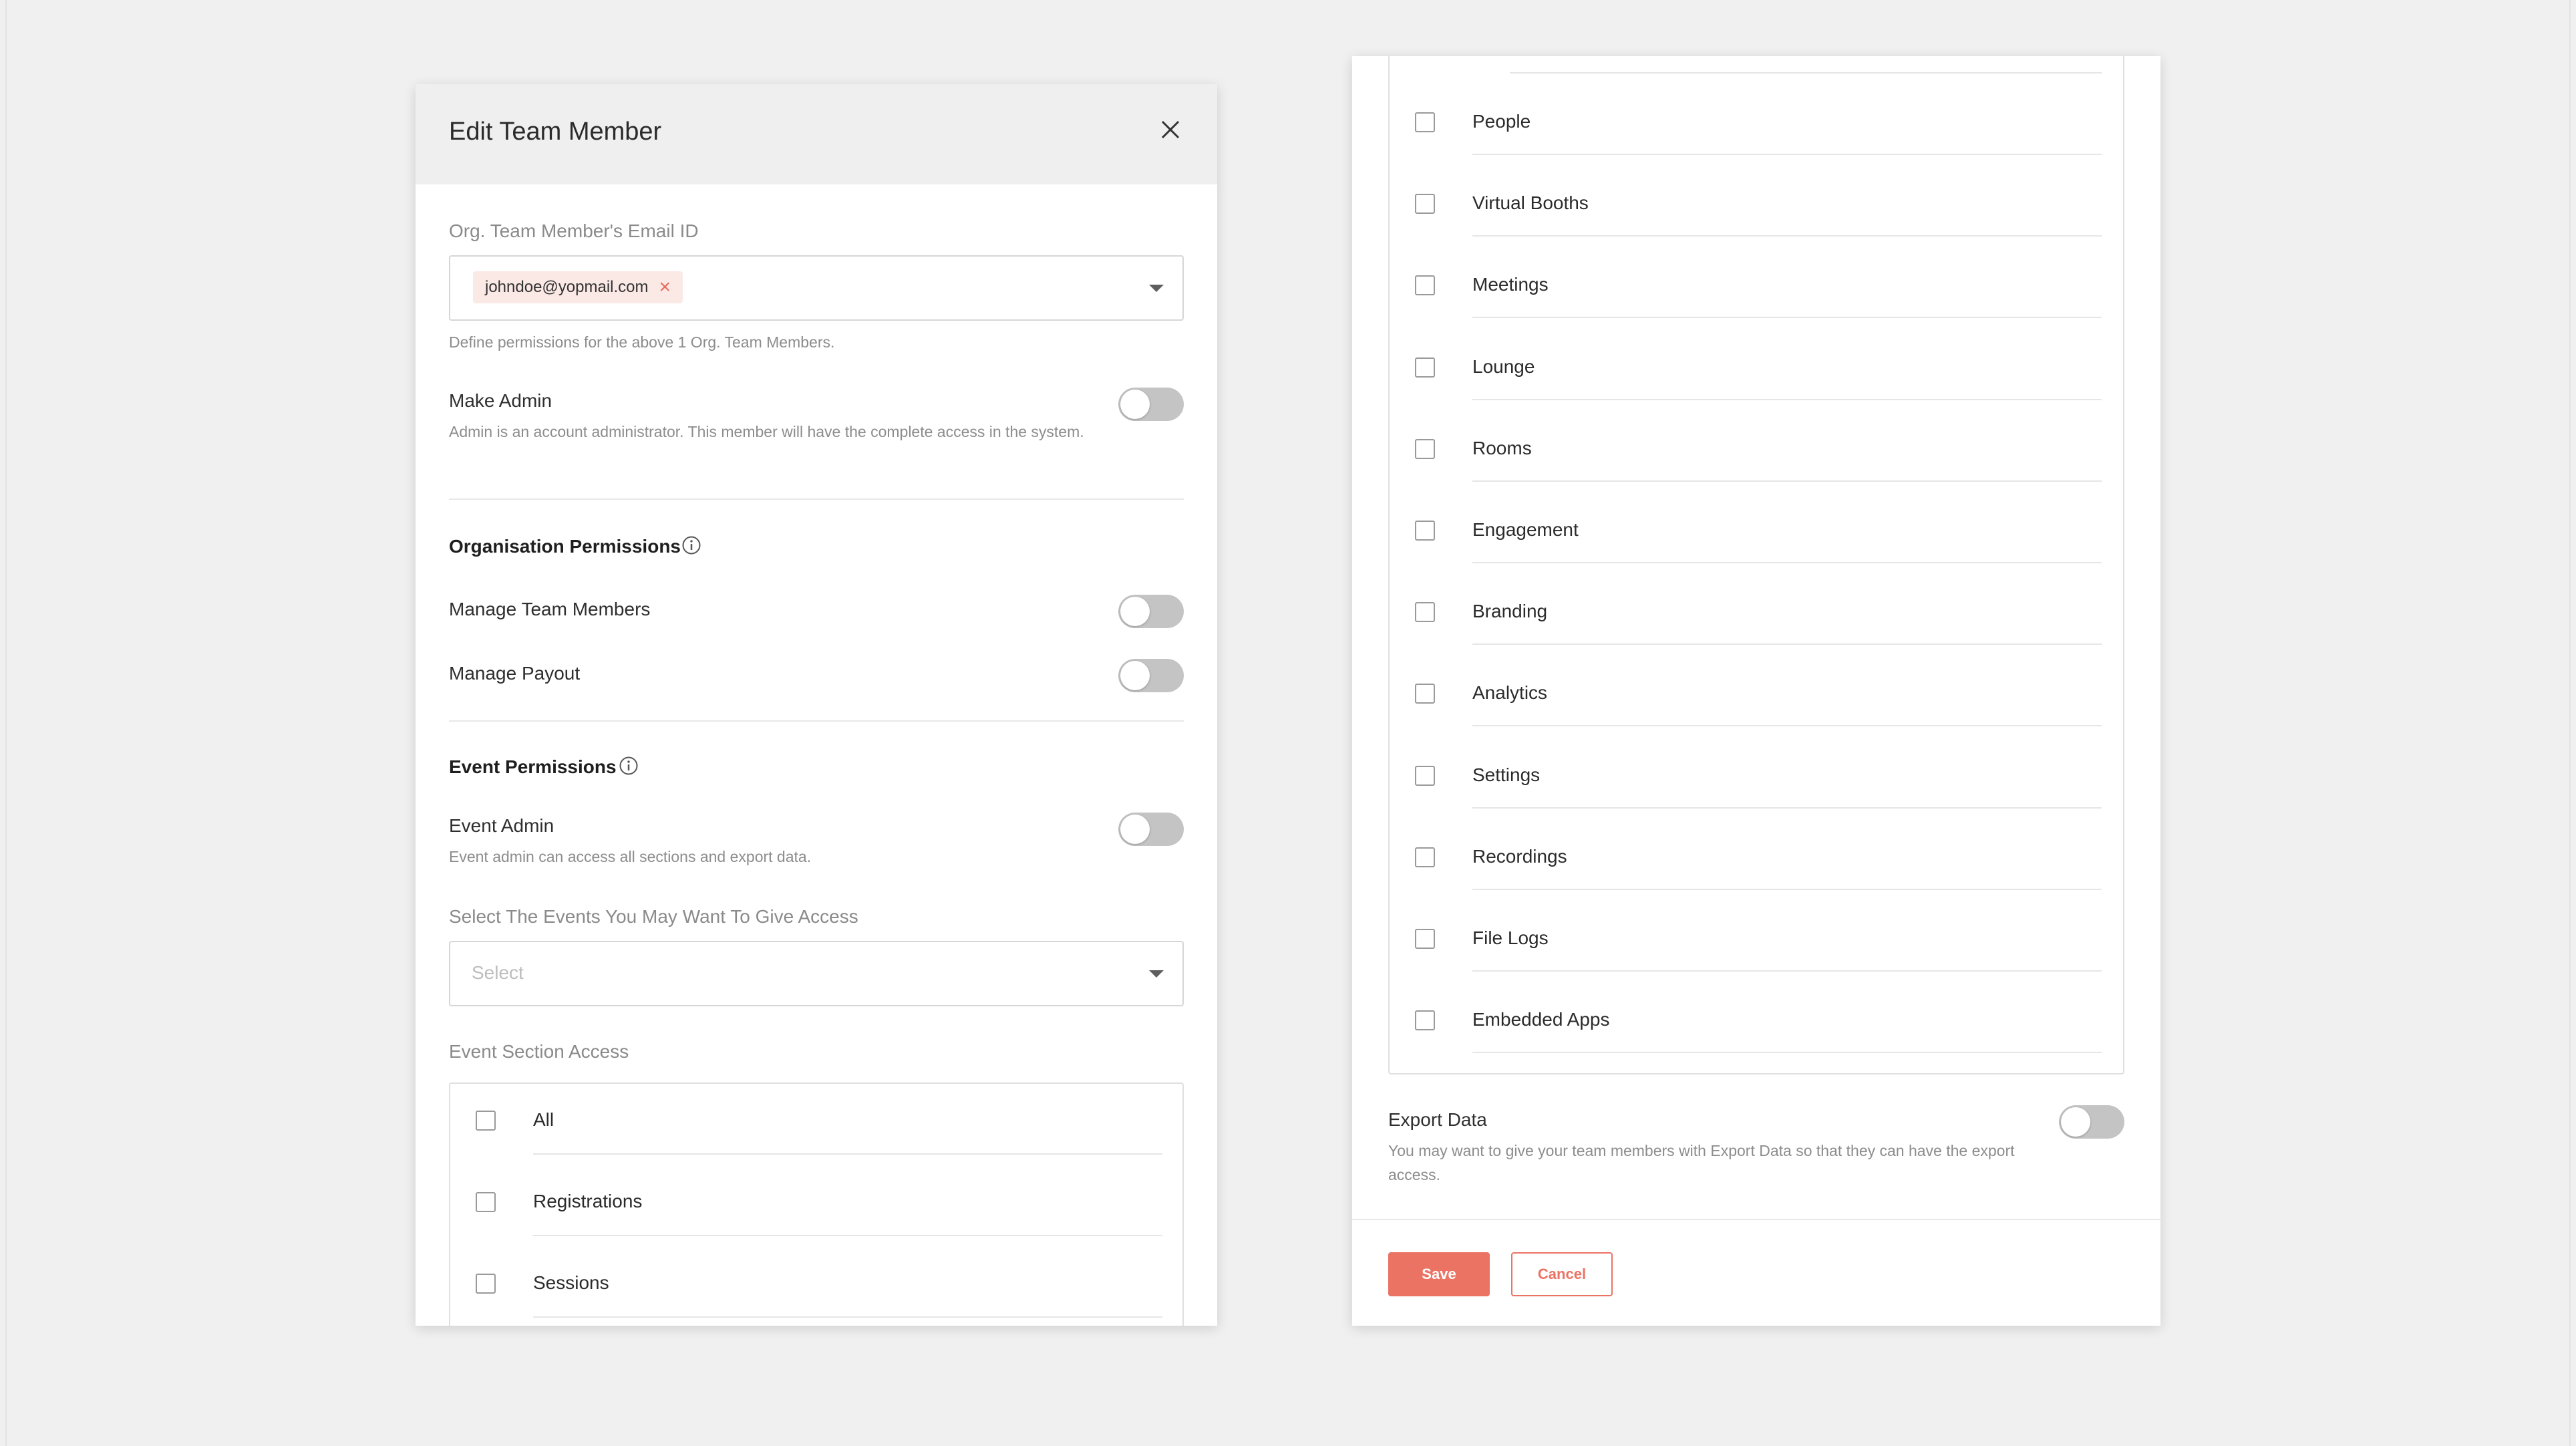 The height and width of the screenshot is (1446, 2576). What do you see at coordinates (486, 1121) in the screenshot?
I see `checkbox-all` at bounding box center [486, 1121].